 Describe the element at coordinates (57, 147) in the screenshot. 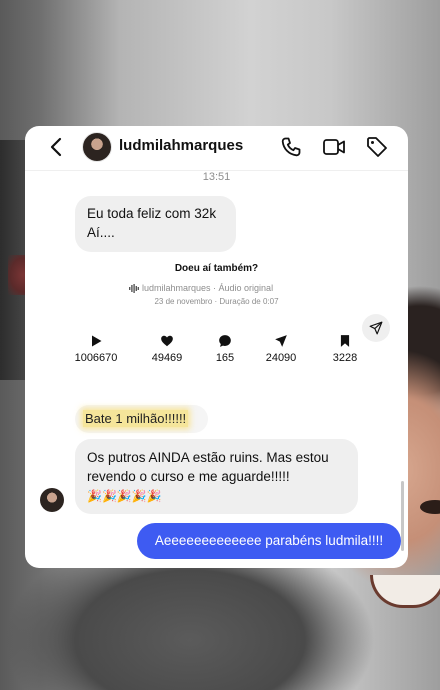

I see `back-icon` at that location.